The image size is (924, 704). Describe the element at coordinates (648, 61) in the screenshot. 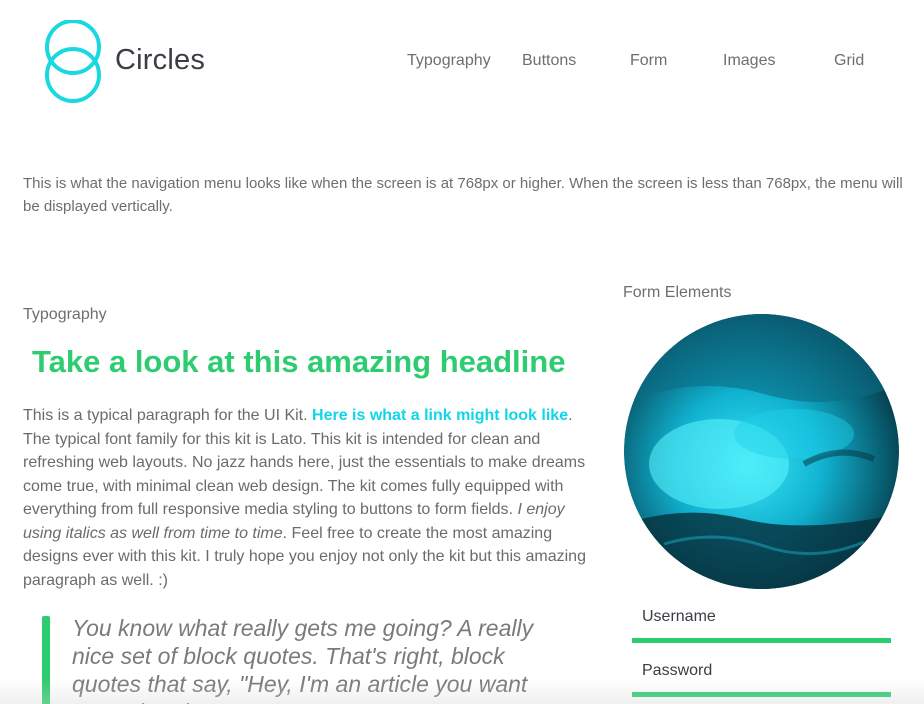

I see `nav-item-form: Form` at that location.